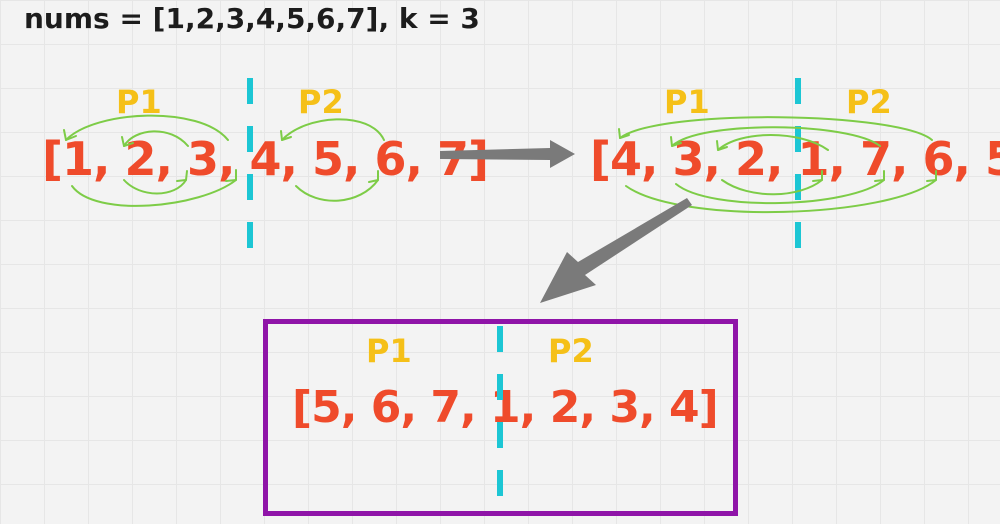 The width and height of the screenshot is (1000, 524). What do you see at coordinates (224, 160) in the screenshot?
I see `swap-arrows-original` at bounding box center [224, 160].